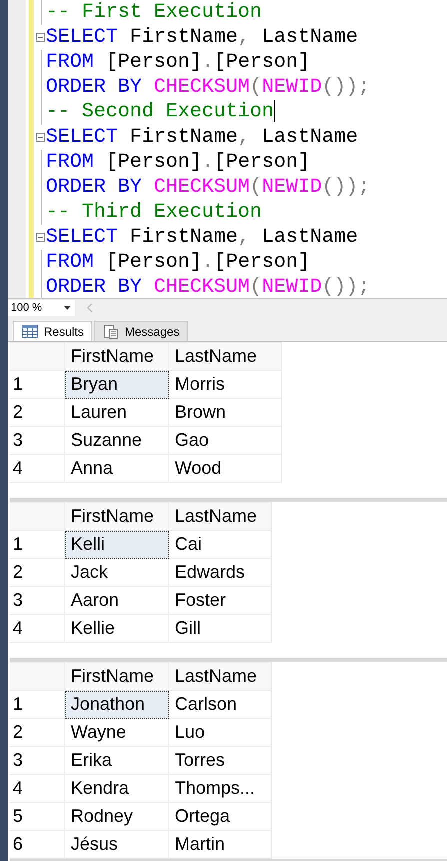 The image size is (447, 861). What do you see at coordinates (116, 788) in the screenshot?
I see `table-cell: Kendra` at bounding box center [116, 788].